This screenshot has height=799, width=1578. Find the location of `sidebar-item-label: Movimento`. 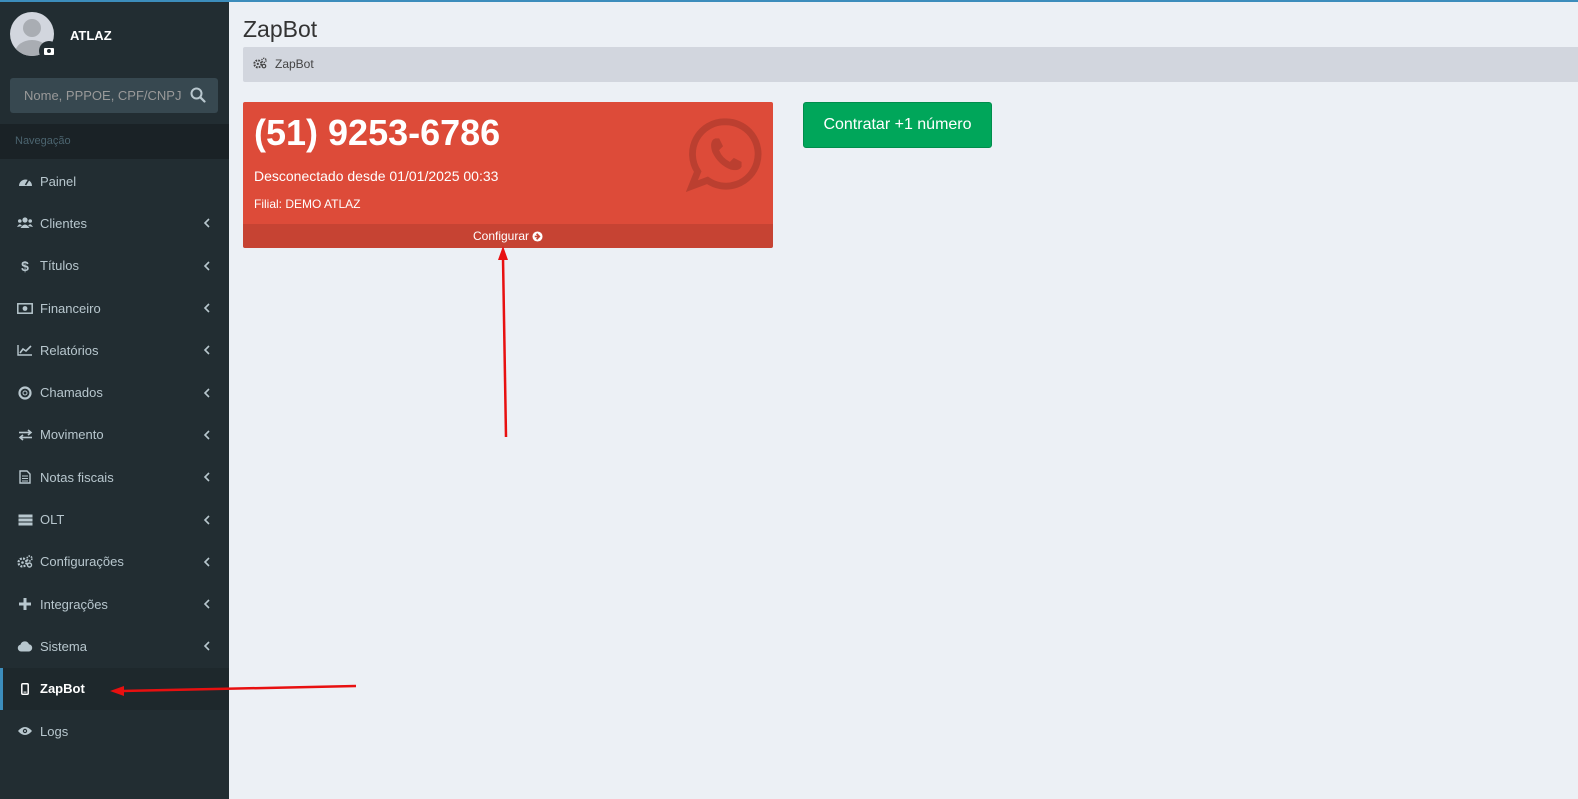

sidebar-item-label: Movimento is located at coordinates (72, 435).